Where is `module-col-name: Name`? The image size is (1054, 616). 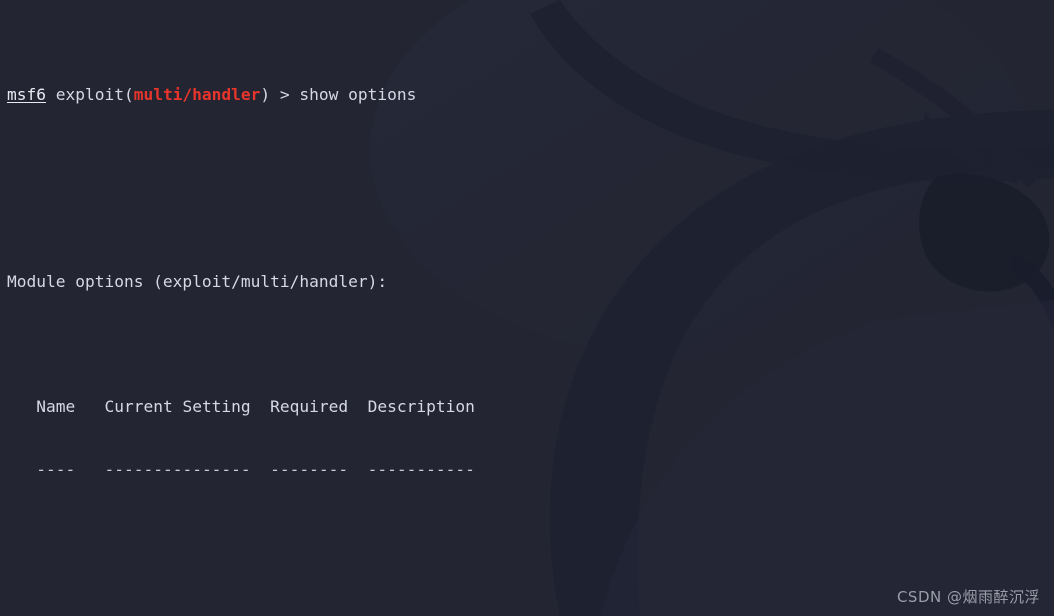
module-col-name: Name is located at coordinates (56, 407).